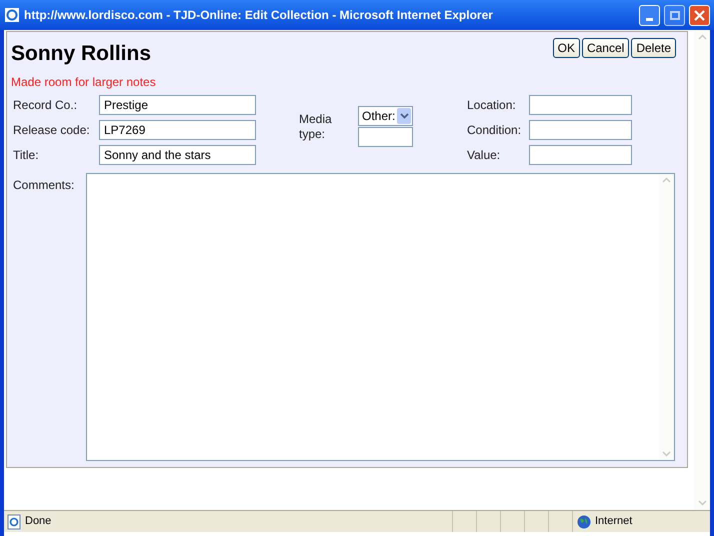 Image resolution: width=714 pixels, height=536 pixels. I want to click on field-label: Release code:, so click(51, 130).